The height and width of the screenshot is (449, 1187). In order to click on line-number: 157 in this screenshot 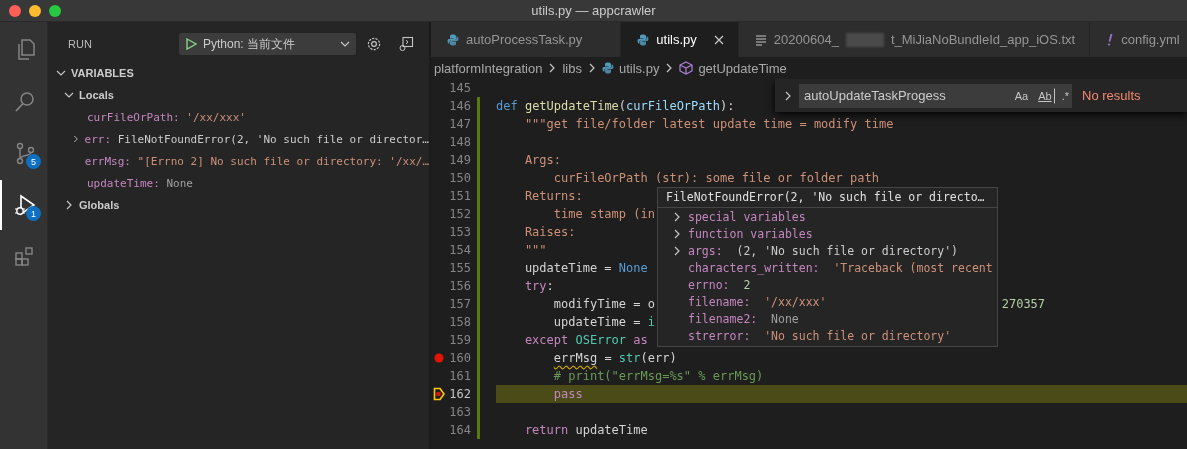, I will do `click(459, 304)`.